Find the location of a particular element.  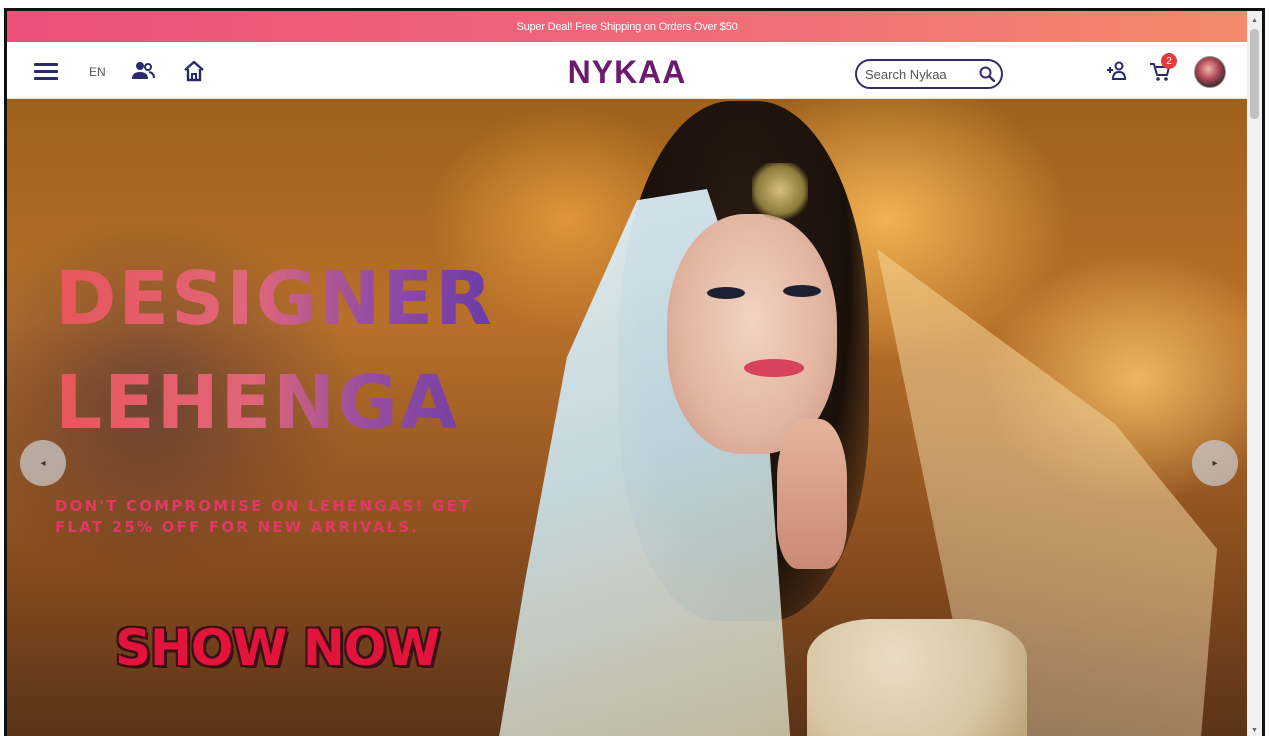

hero-title: DESIGNER LEHENGA is located at coordinates (274, 351).